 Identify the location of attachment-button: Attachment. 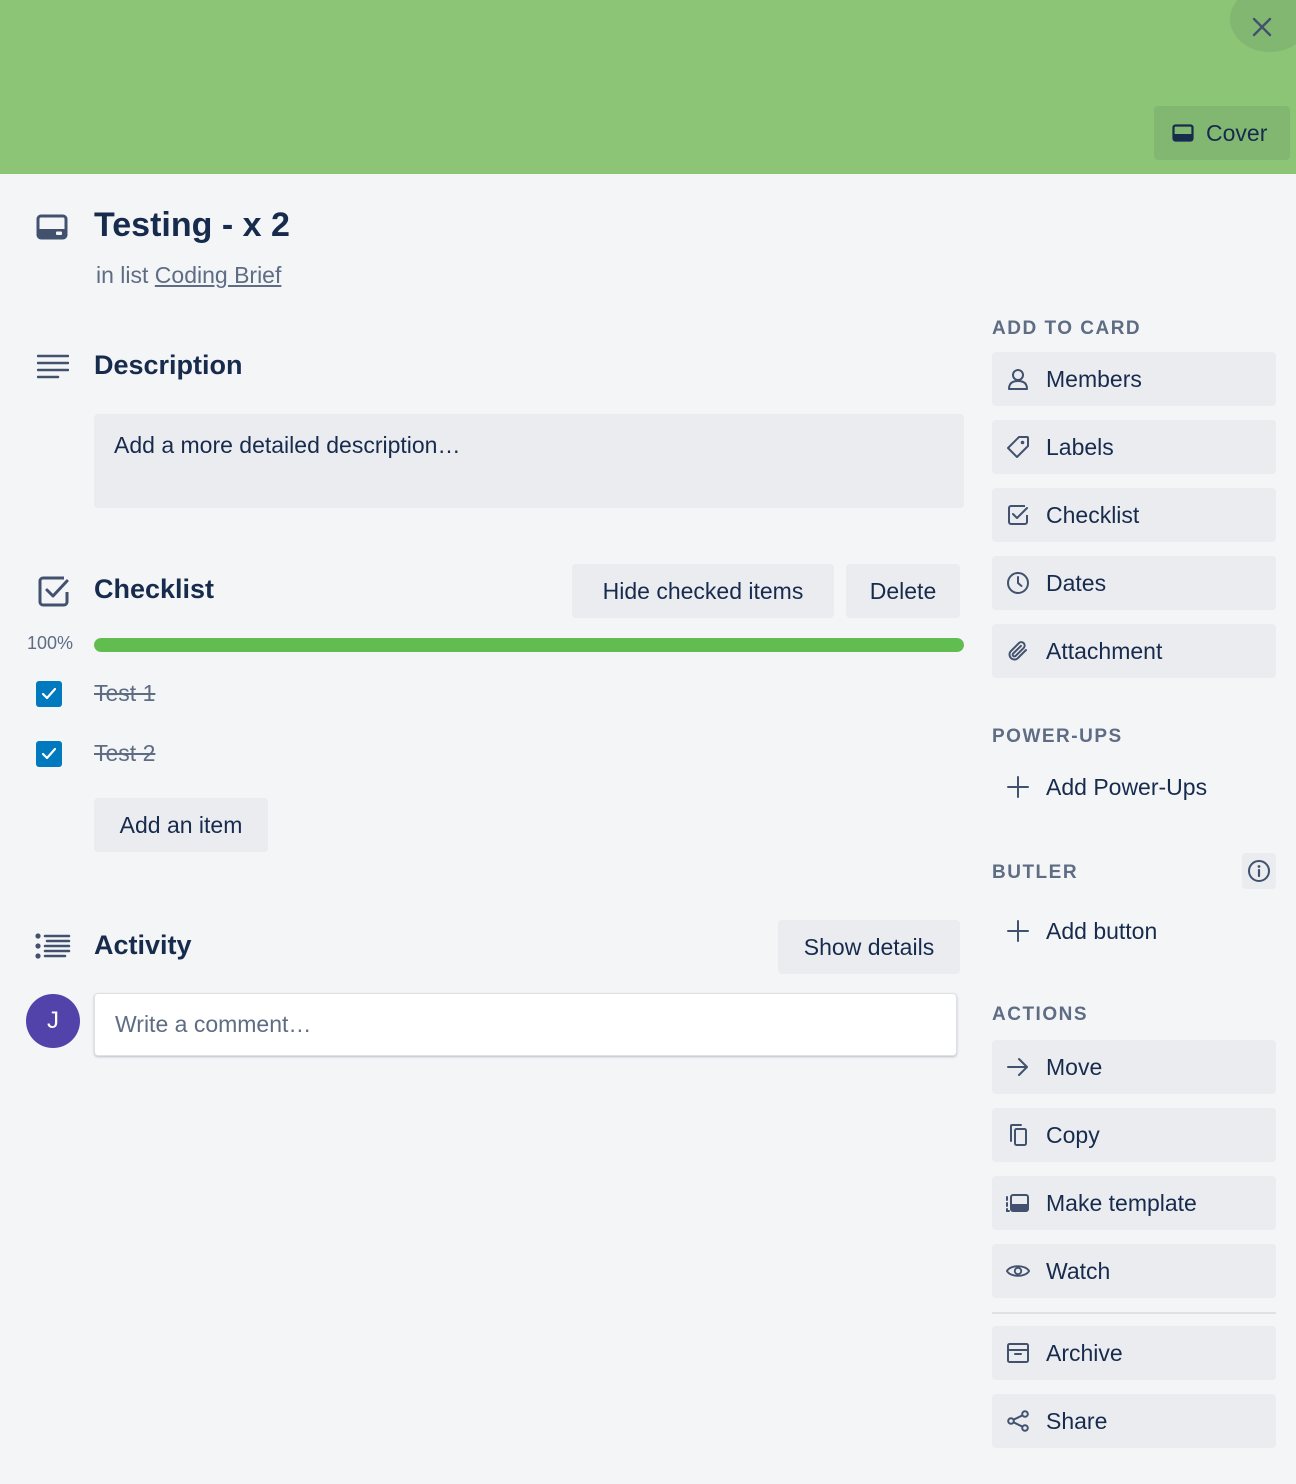
(1134, 651).